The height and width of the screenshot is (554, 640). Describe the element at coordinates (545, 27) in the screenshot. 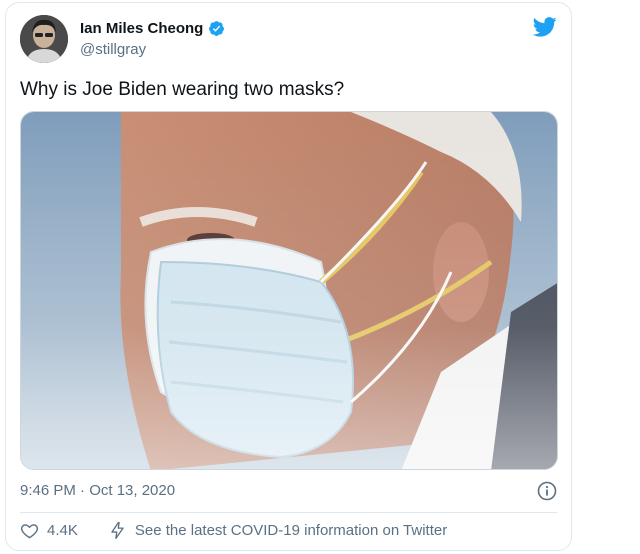

I see `twitter-bird-icon` at that location.